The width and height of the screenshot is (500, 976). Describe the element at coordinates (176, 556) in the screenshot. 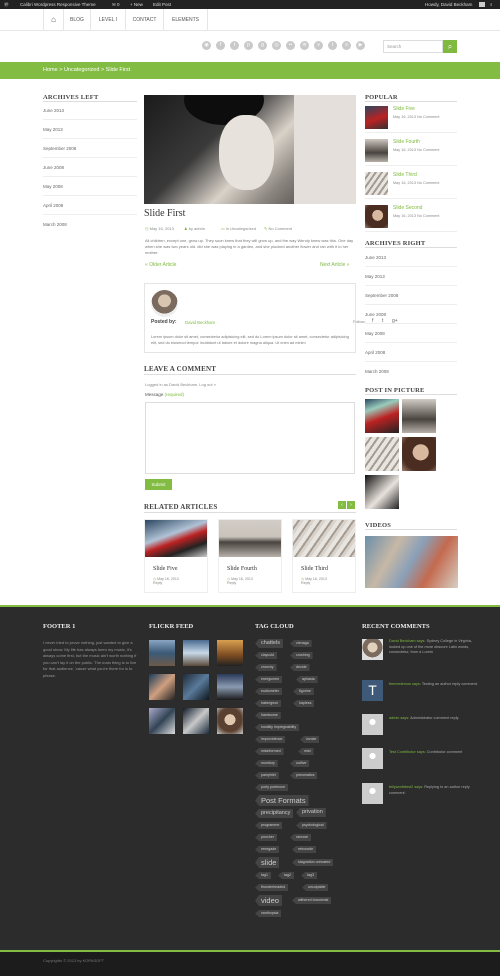

I see `related-card: Slide Five ◷ May 16, 2013 Reply` at that location.